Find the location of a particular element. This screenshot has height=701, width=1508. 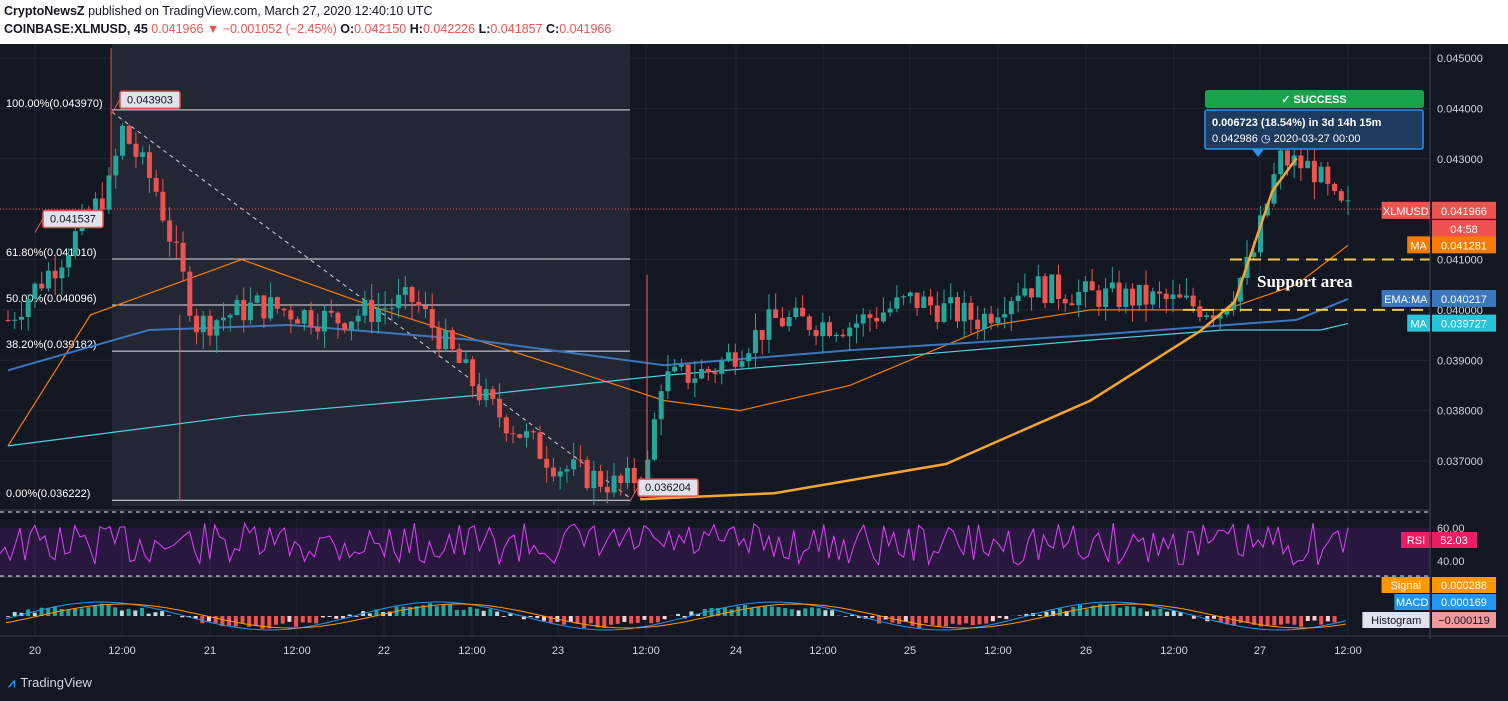

publisher-name: CryptoNewsZ is located at coordinates (44, 11).